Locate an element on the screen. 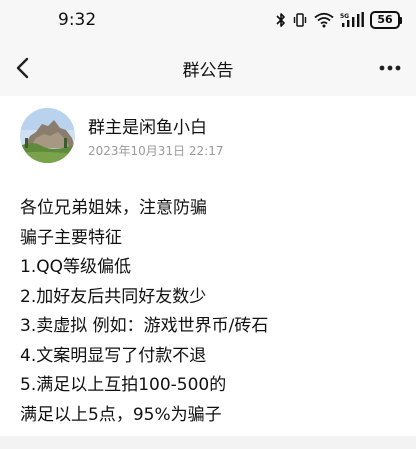 Image resolution: width=416 pixels, height=449 pixels. battery-indicator: 56 is located at coordinates (386, 20).